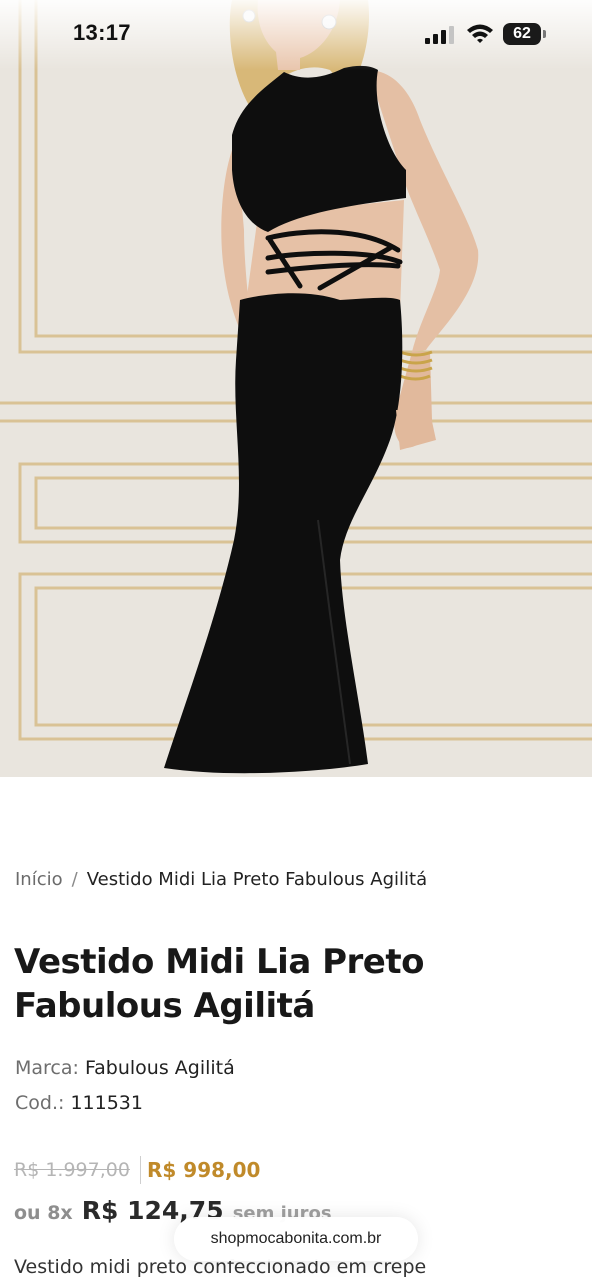  What do you see at coordinates (204, 1170) in the screenshot?
I see `sale-price: R$ 998,00` at bounding box center [204, 1170].